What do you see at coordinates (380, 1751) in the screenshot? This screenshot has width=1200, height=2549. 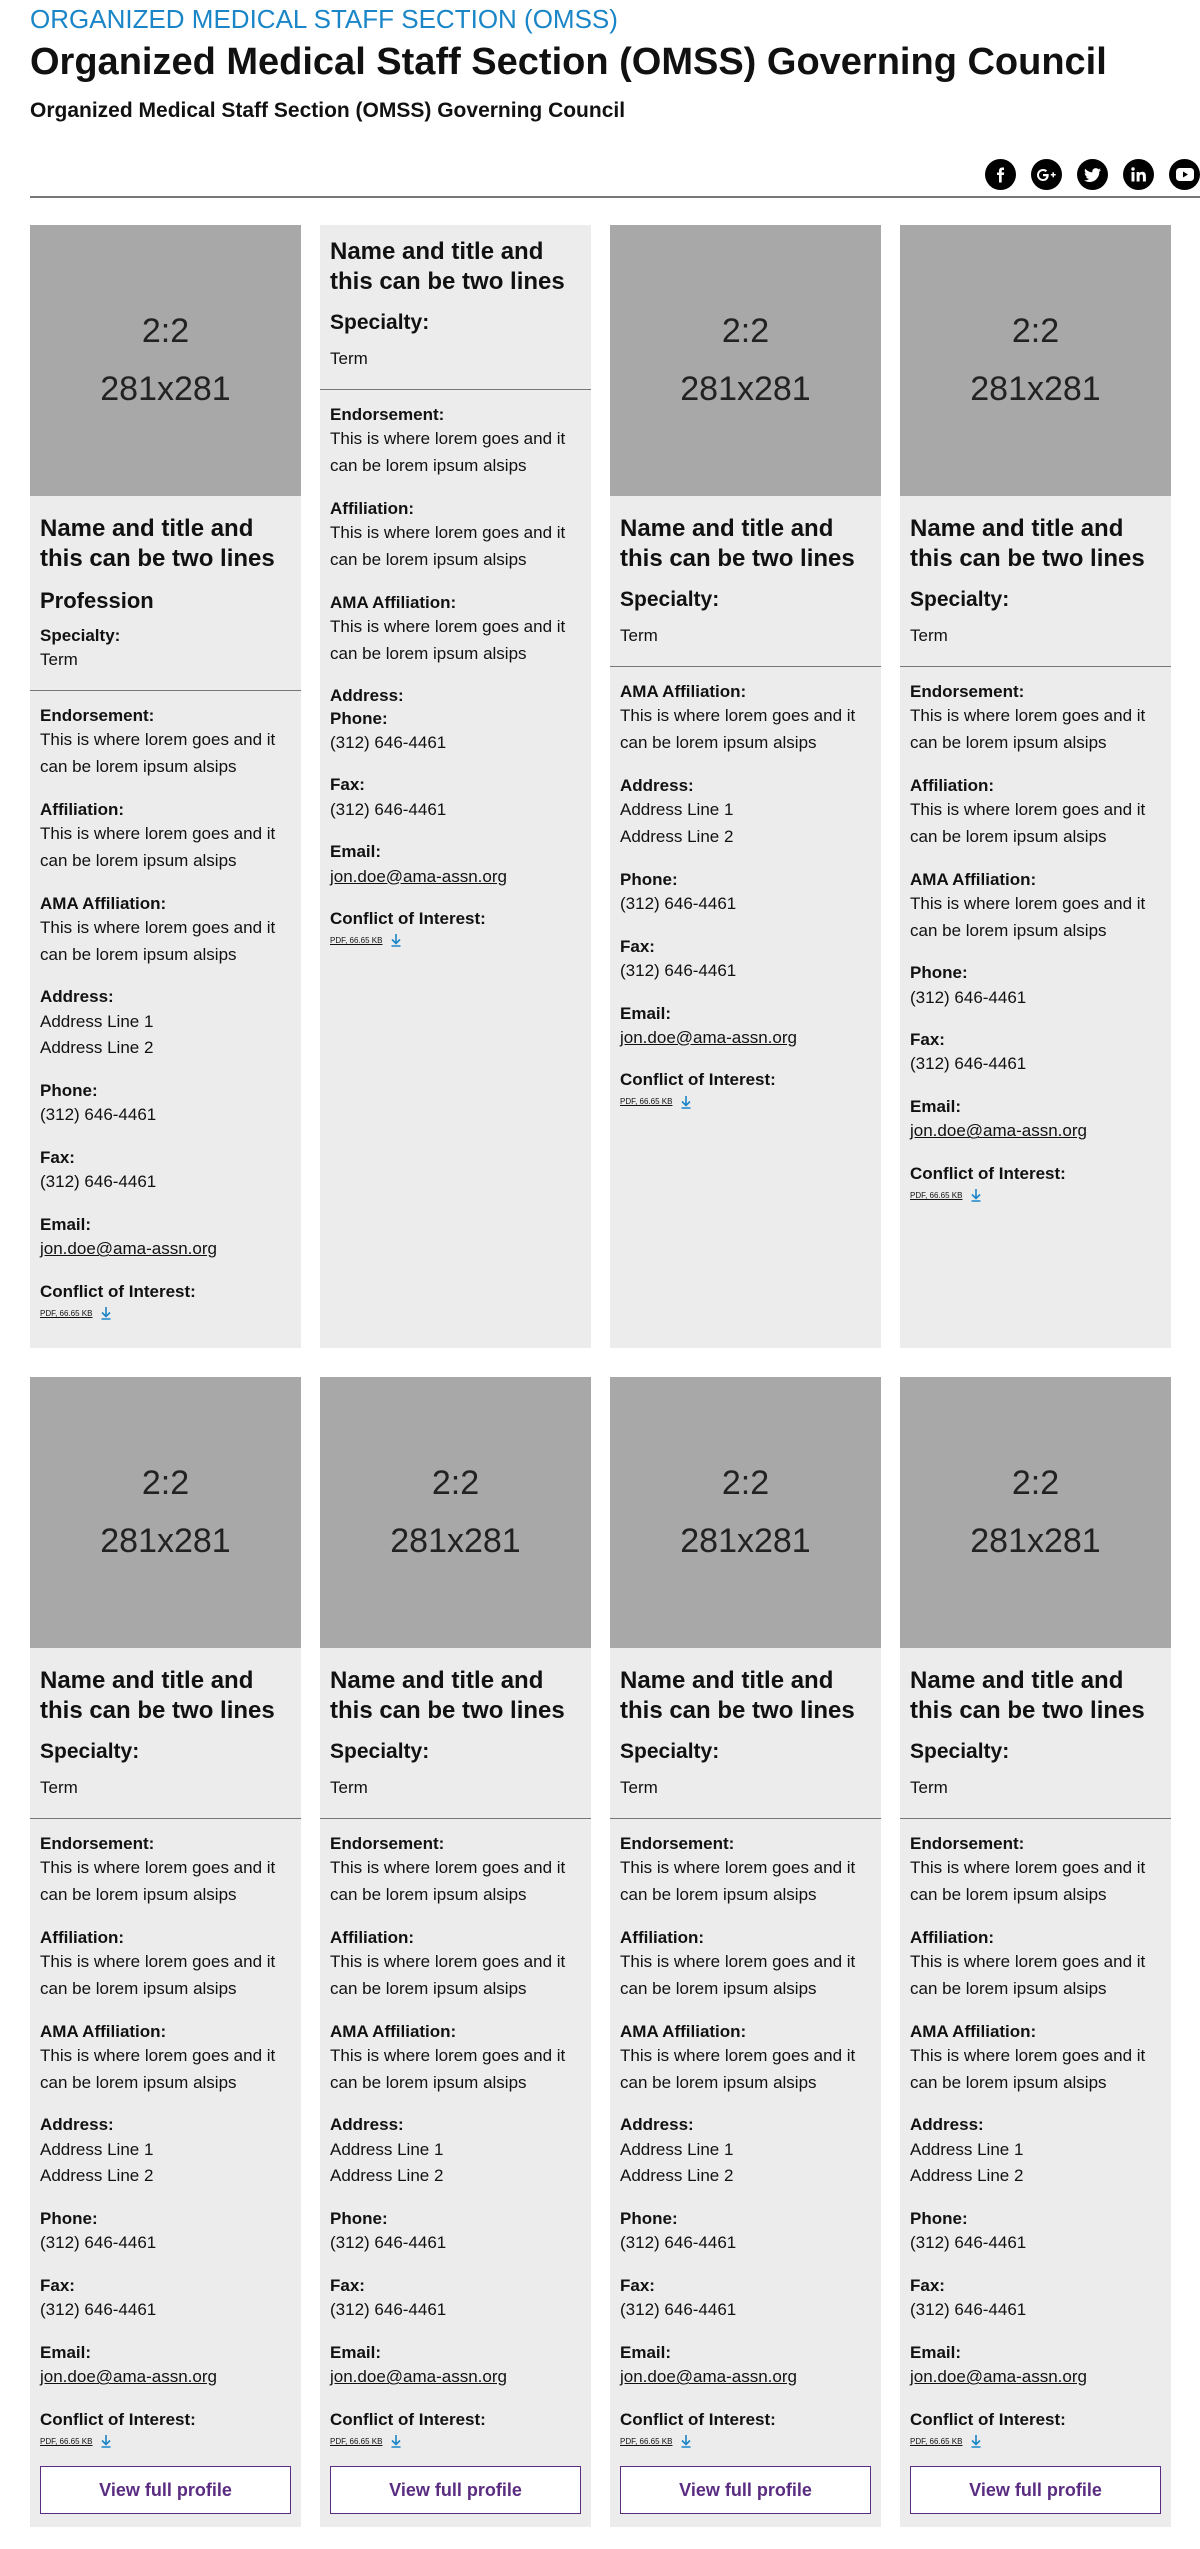 I see `specialty-label: Specialty:` at bounding box center [380, 1751].